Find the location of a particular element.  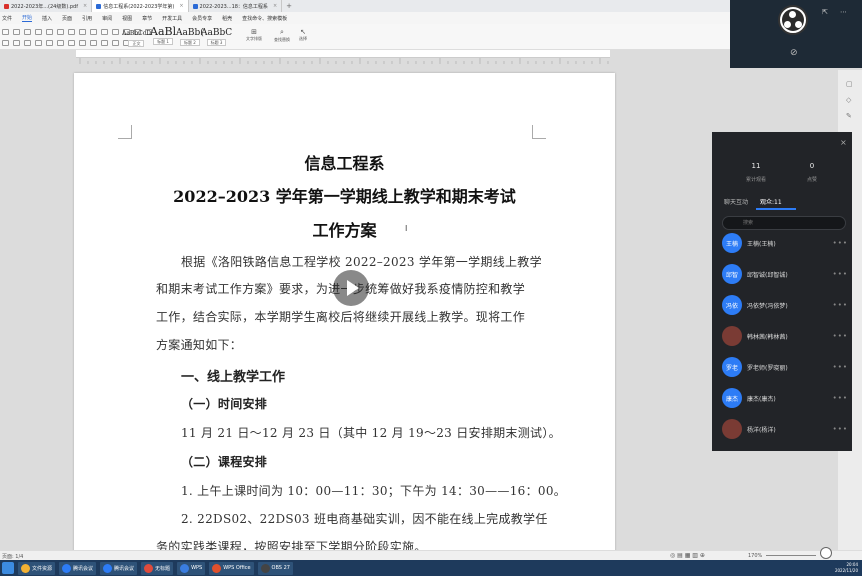

text-layout-button: ⊞ 文字排版 is located at coordinates (254, 35).